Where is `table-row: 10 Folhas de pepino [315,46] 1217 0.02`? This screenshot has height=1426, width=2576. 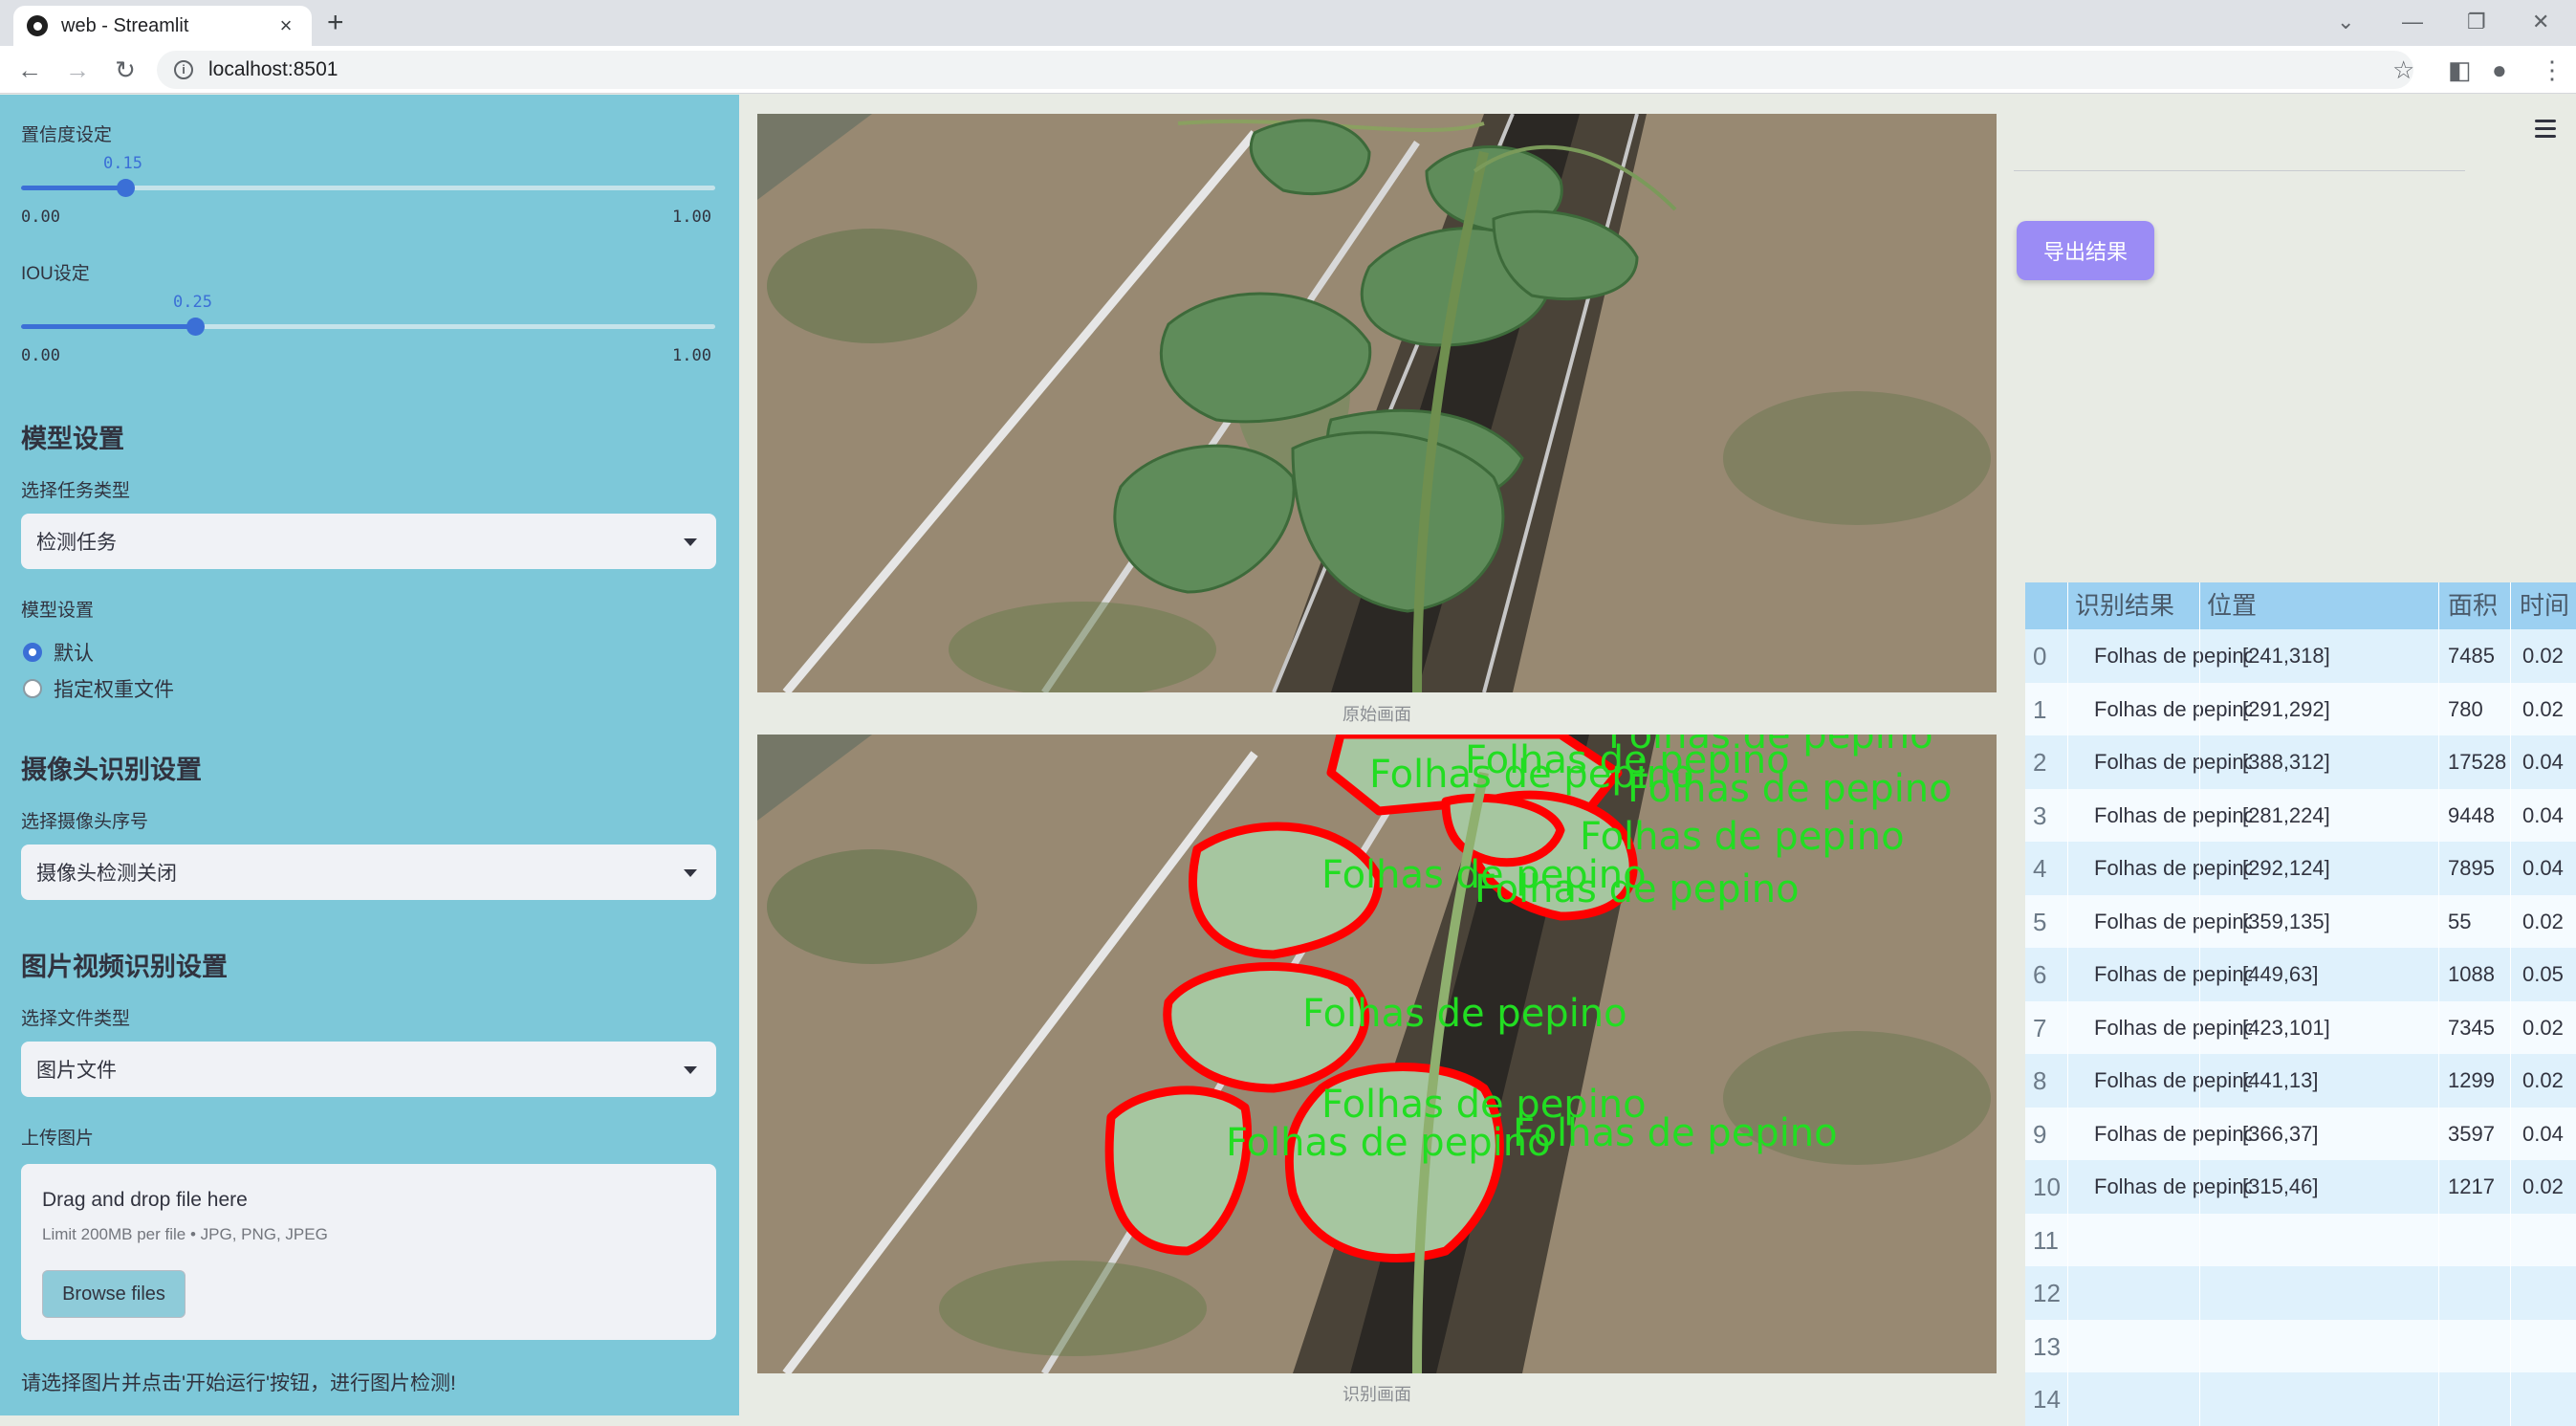 table-row: 10 Folhas de pepino [315,46] 1217 0.02 is located at coordinates (2300, 1187).